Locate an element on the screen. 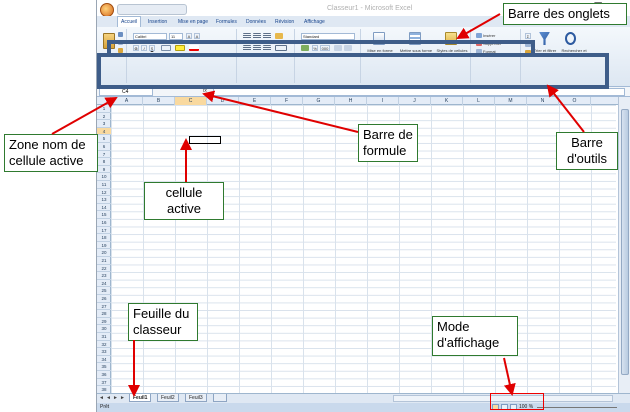  row-header: 29 is located at coordinates (104, 322).